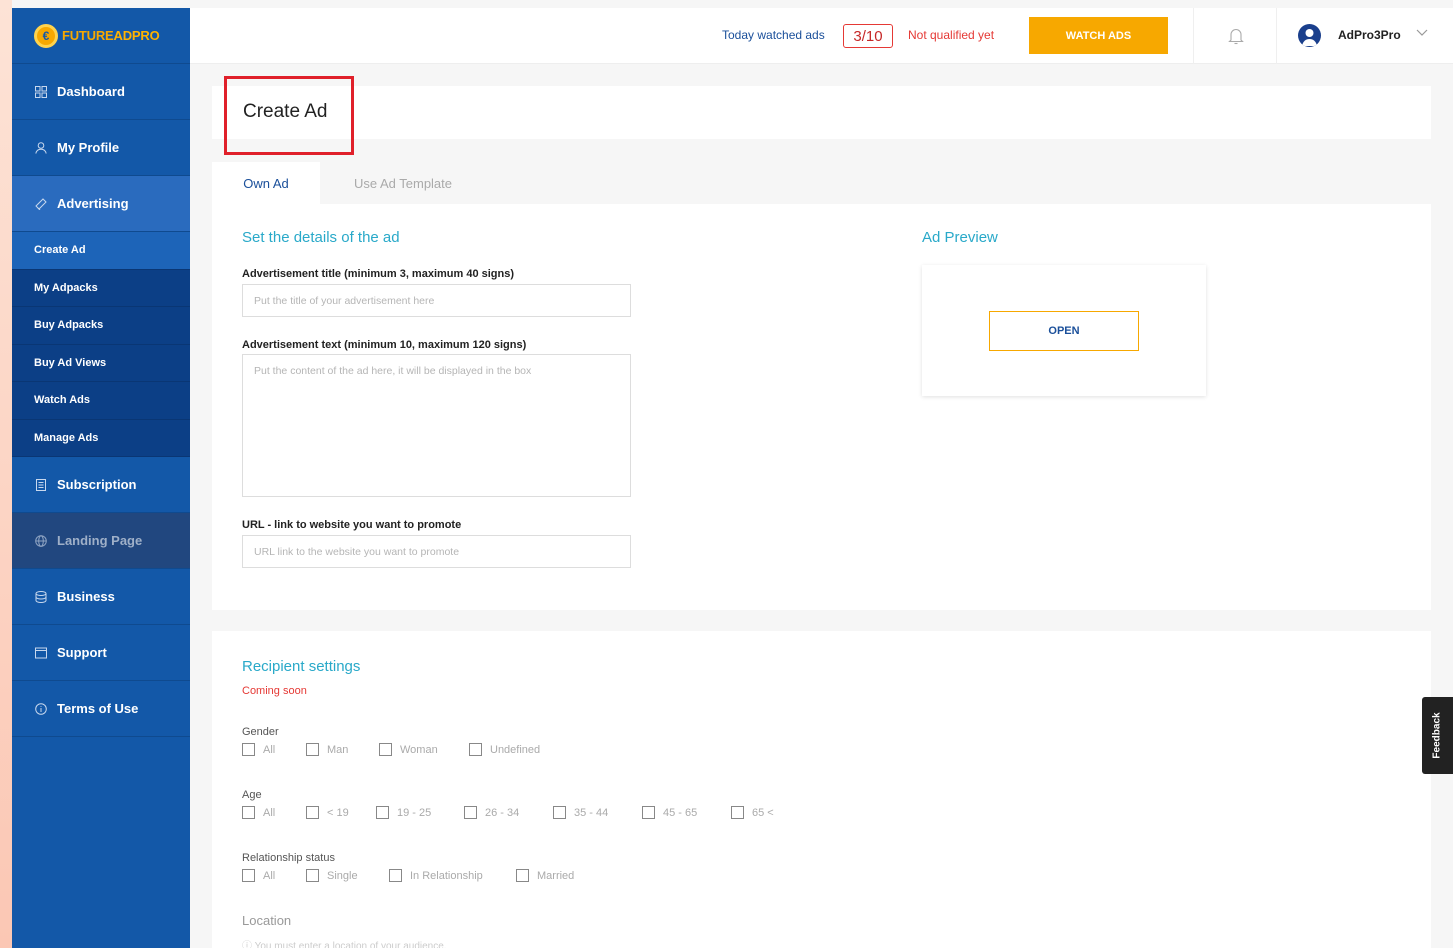 This screenshot has width=1453, height=948. I want to click on relationship-single-checkbox: Single, so click(347, 875).